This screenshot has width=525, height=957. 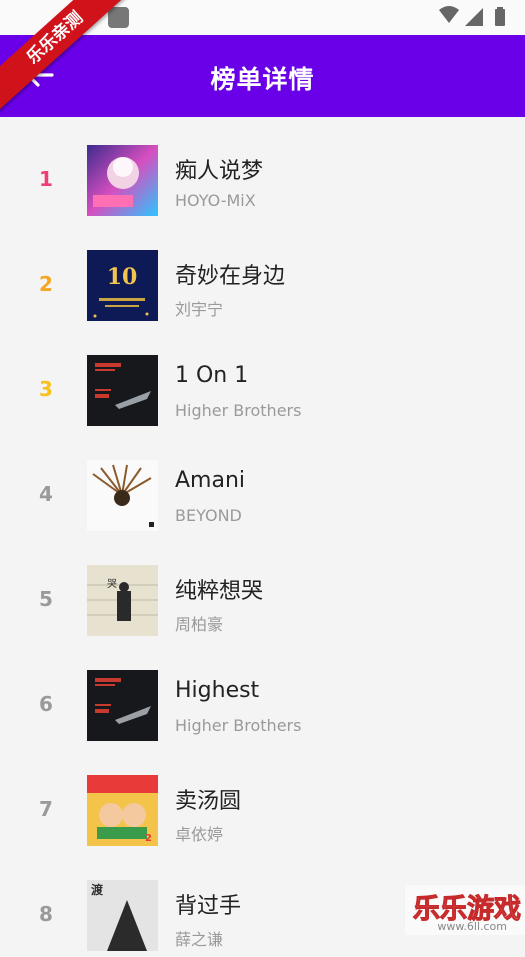 I want to click on app-bar: 榜单详情, so click(x=262, y=76).